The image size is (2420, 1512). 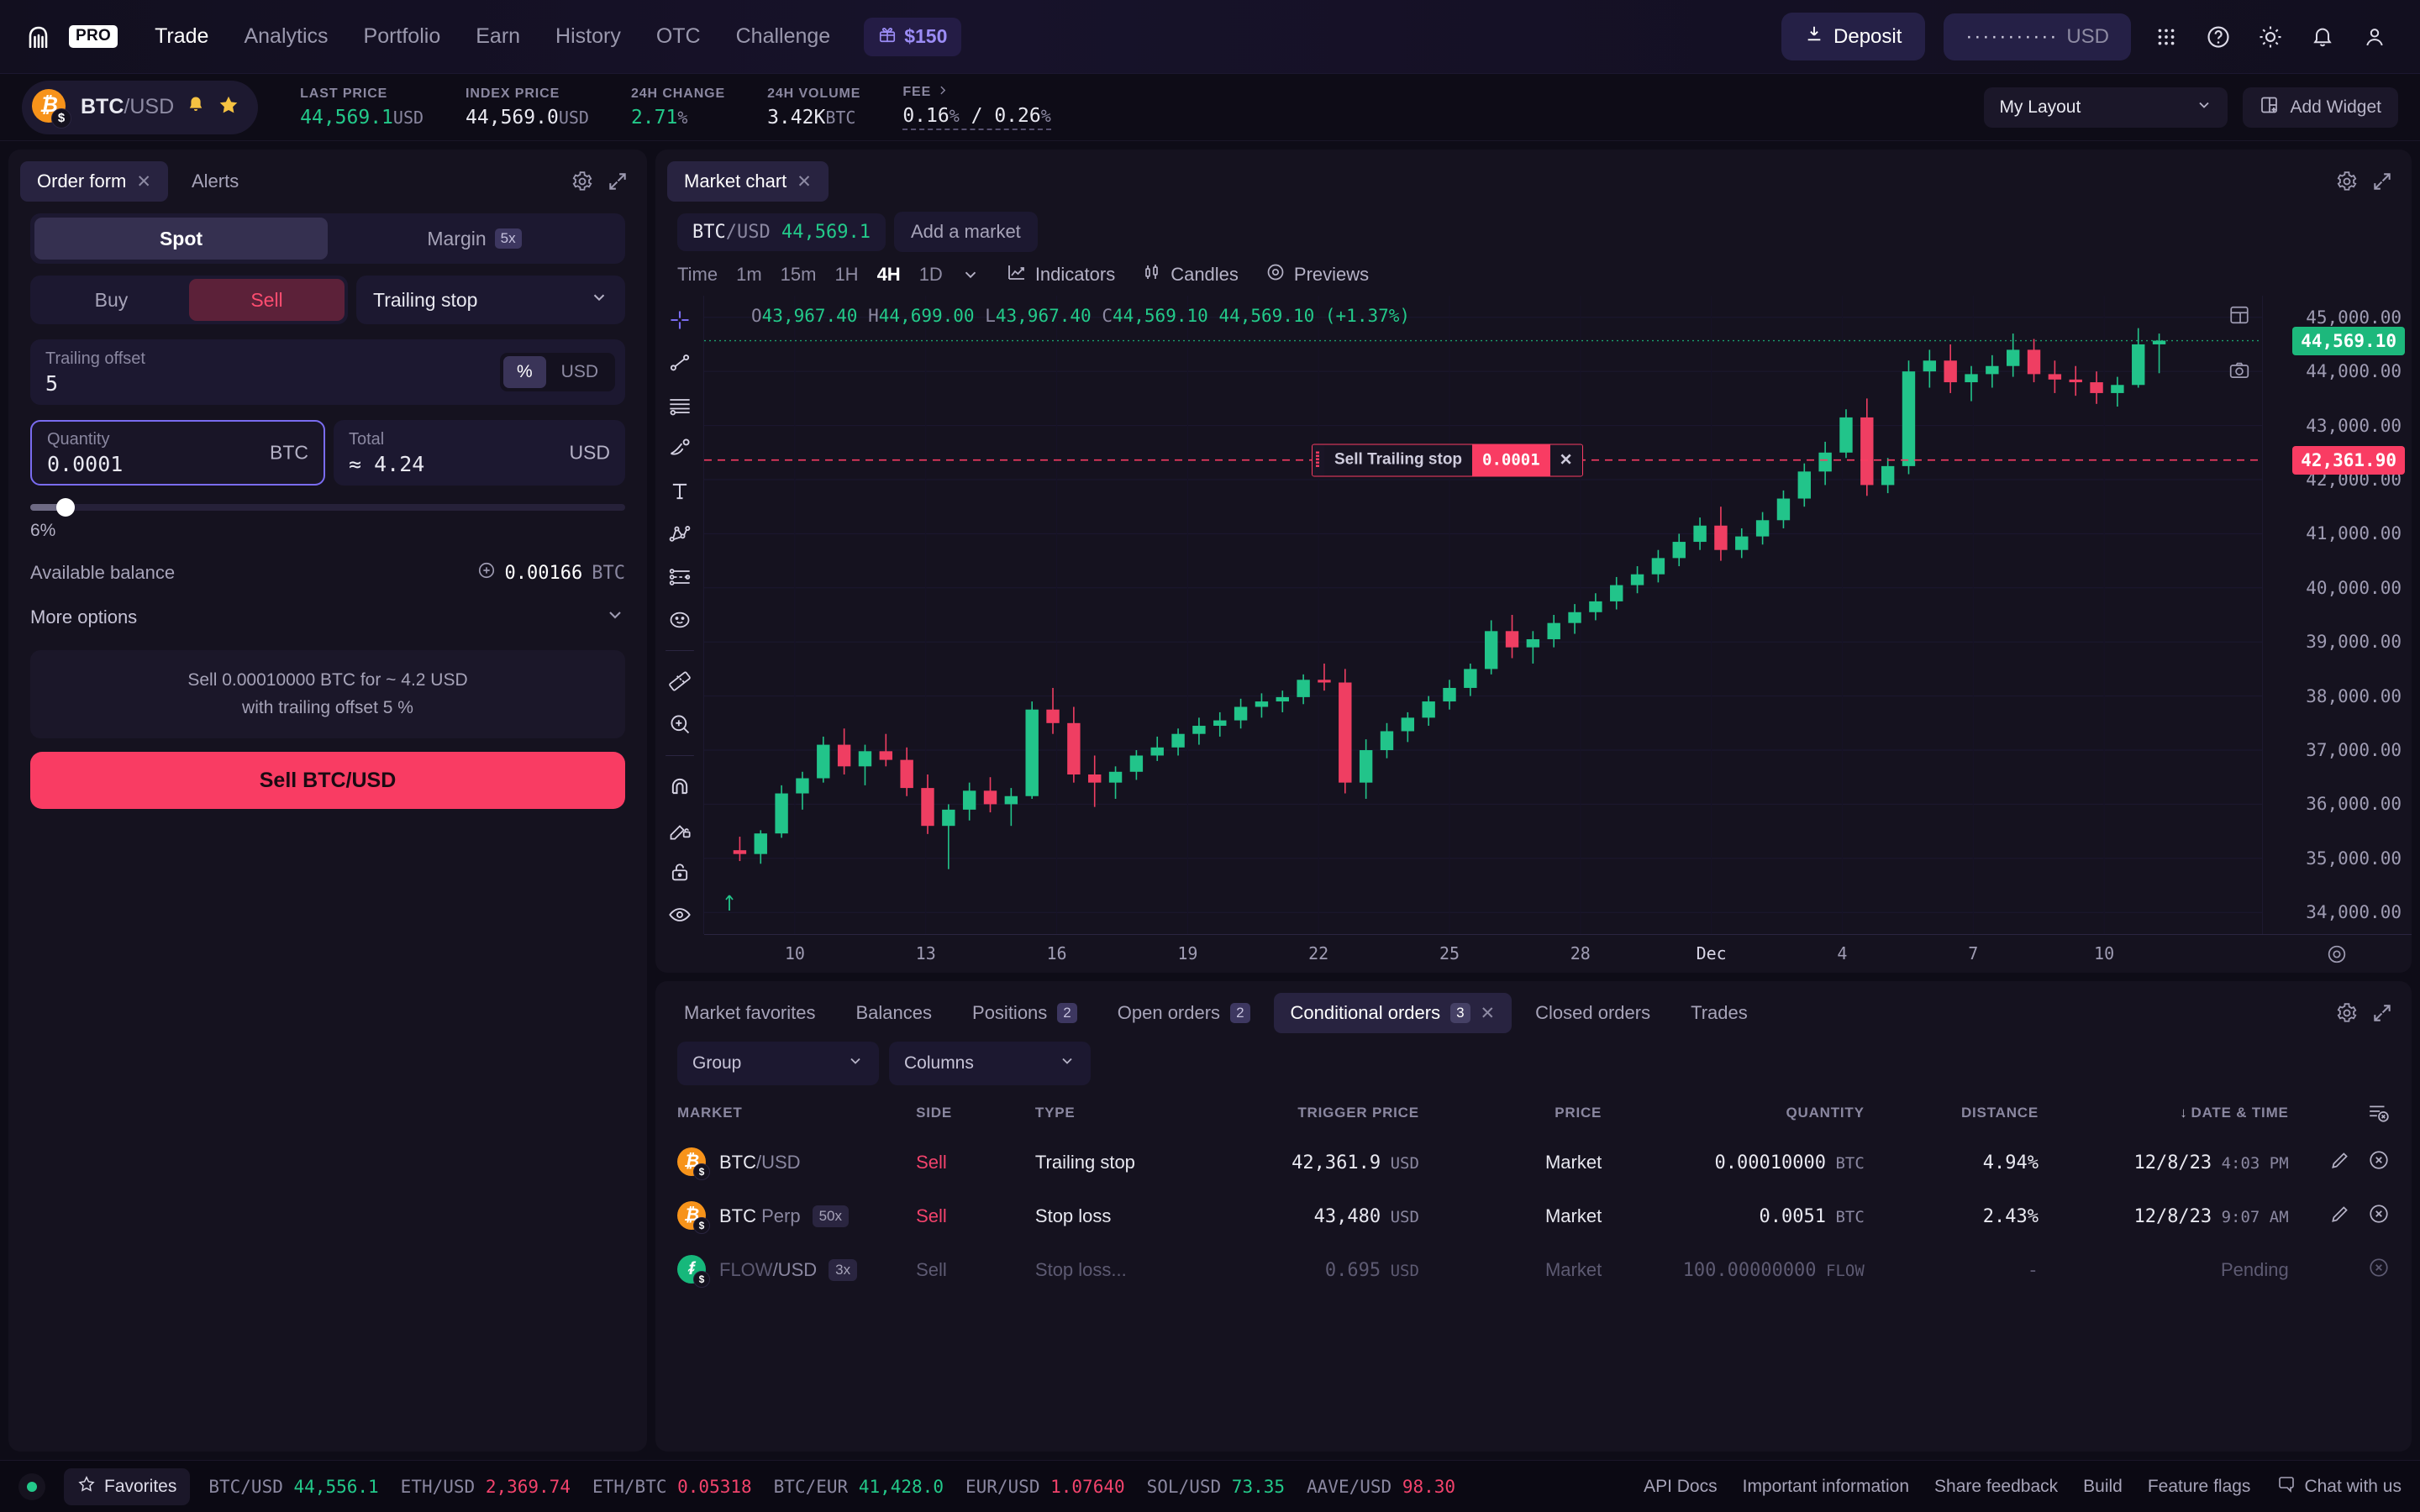 What do you see at coordinates (931, 275) in the screenshot?
I see `timeframe-1d: 1D` at bounding box center [931, 275].